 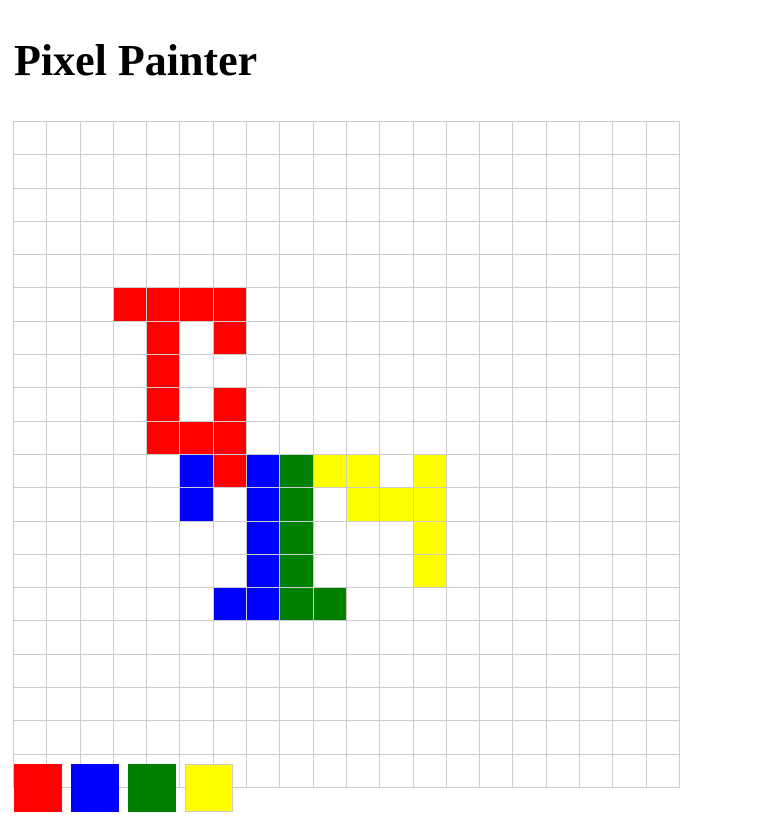 What do you see at coordinates (152, 788) in the screenshot?
I see `color-swatch-green` at bounding box center [152, 788].